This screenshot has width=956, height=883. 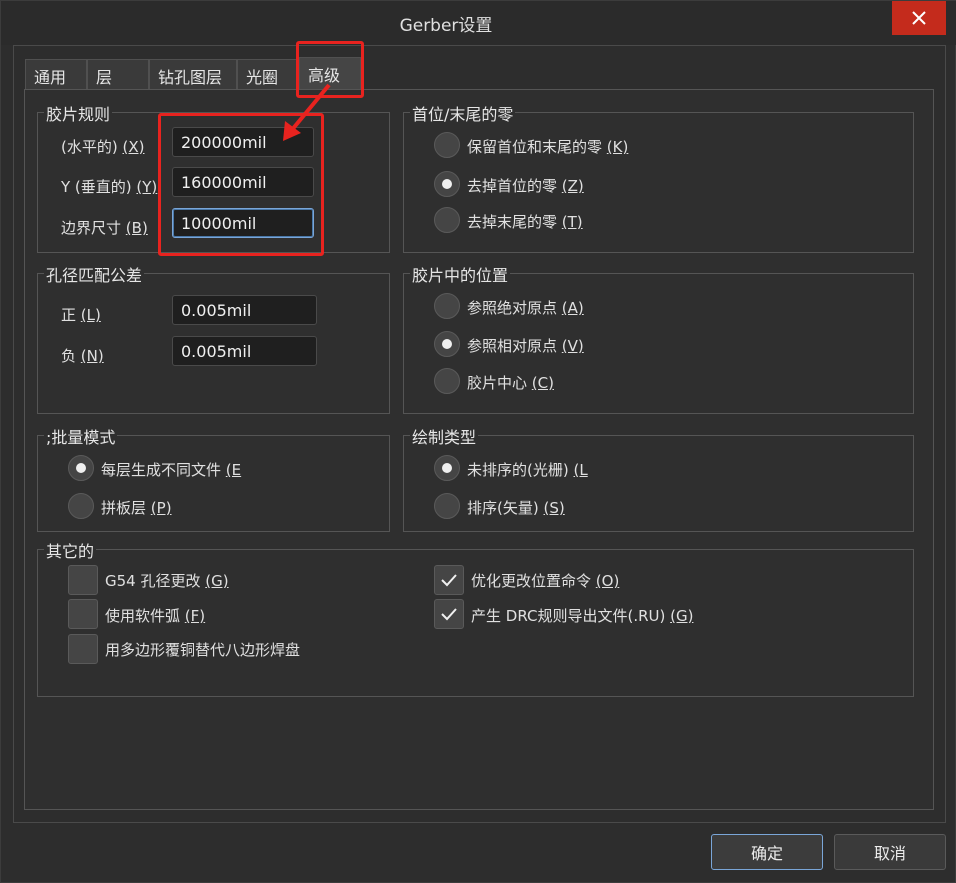 I want to click on software-arcs-label: 使用软件弧 (F), so click(x=155, y=616).